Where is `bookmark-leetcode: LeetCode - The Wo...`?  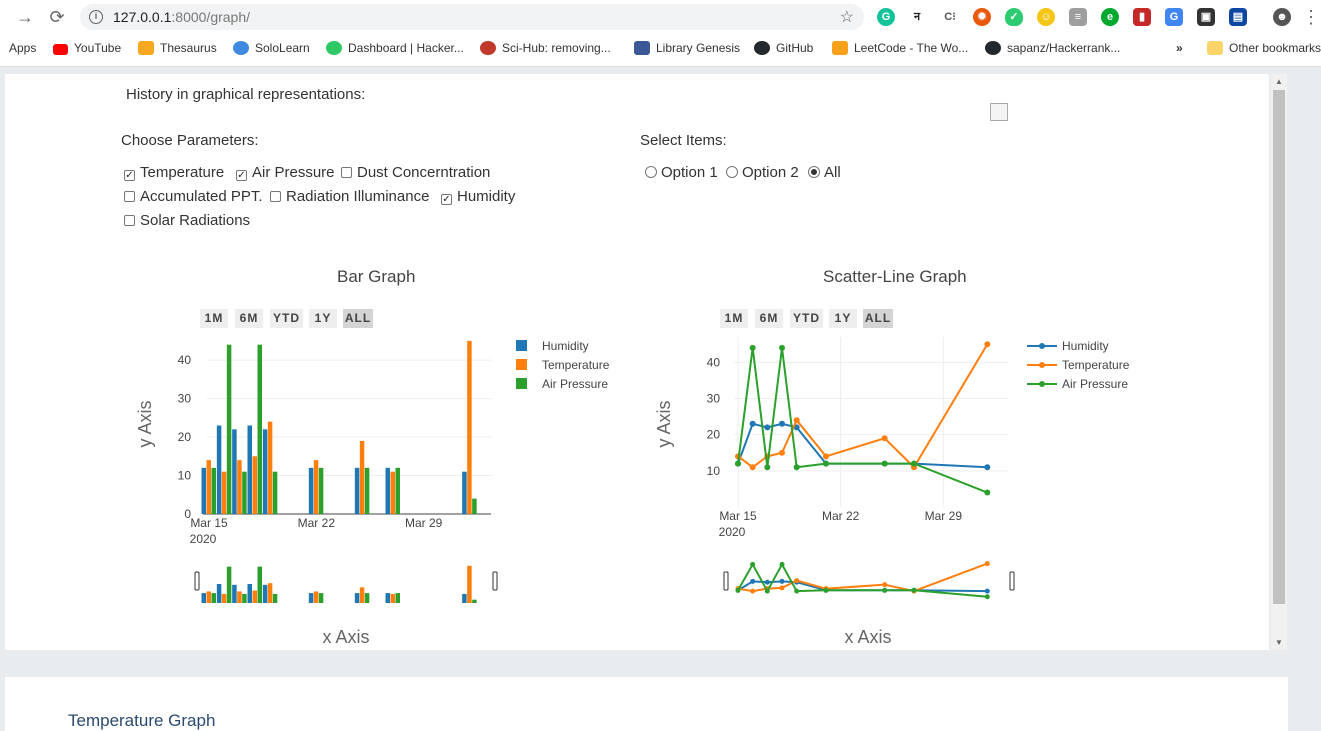 bookmark-leetcode: LeetCode - The Wo... is located at coordinates (900, 48).